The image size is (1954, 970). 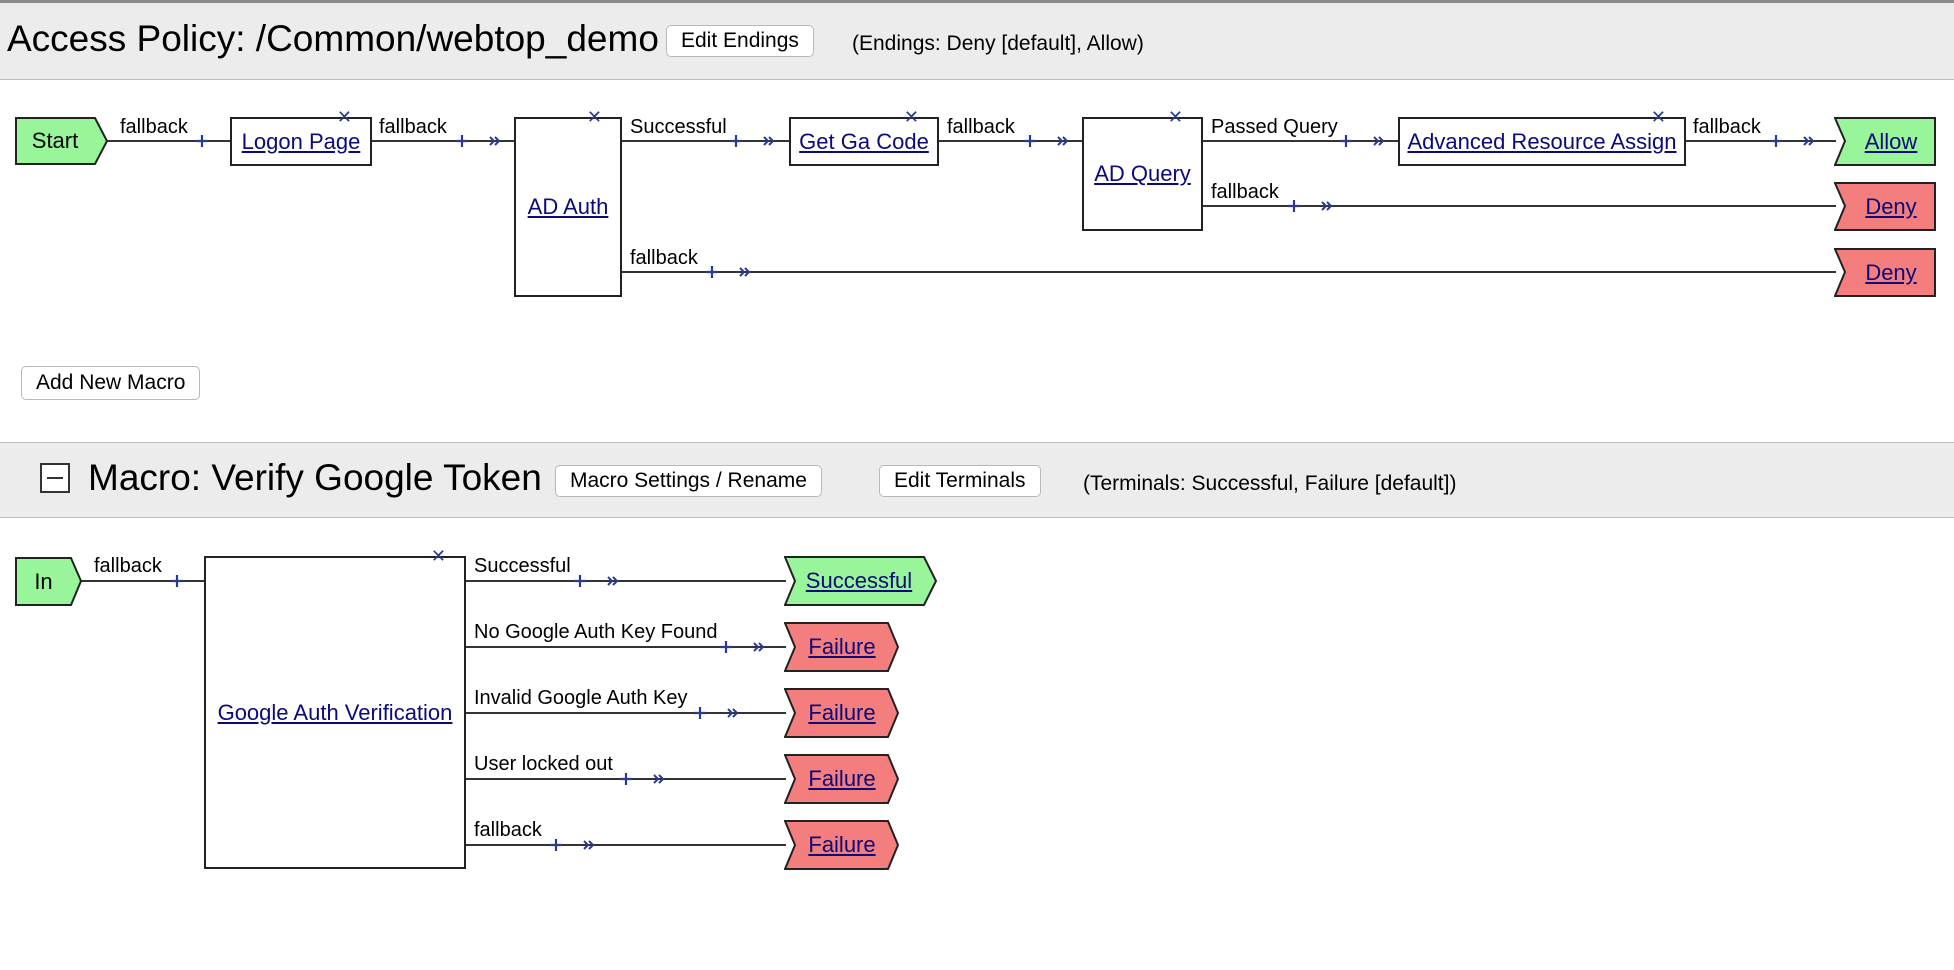 What do you see at coordinates (1142, 174) in the screenshot?
I see `ad-query-link: AD Query` at bounding box center [1142, 174].